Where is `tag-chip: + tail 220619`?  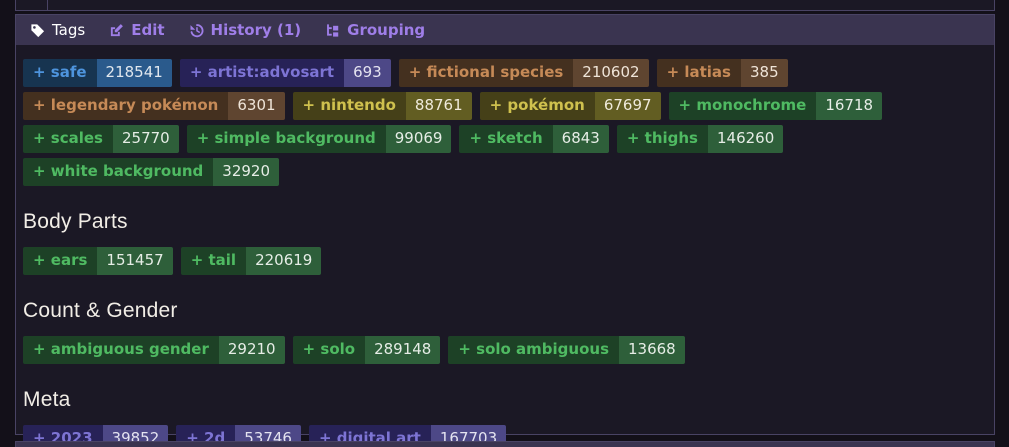 tag-chip: + tail 220619 is located at coordinates (251, 261).